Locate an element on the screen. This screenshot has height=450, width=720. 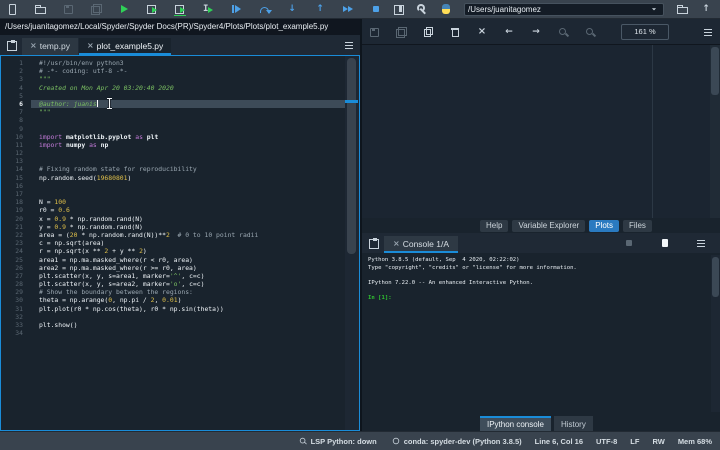
code-line: area1 = np.ma.masked_where(r < r0, area) is located at coordinates (192, 260).